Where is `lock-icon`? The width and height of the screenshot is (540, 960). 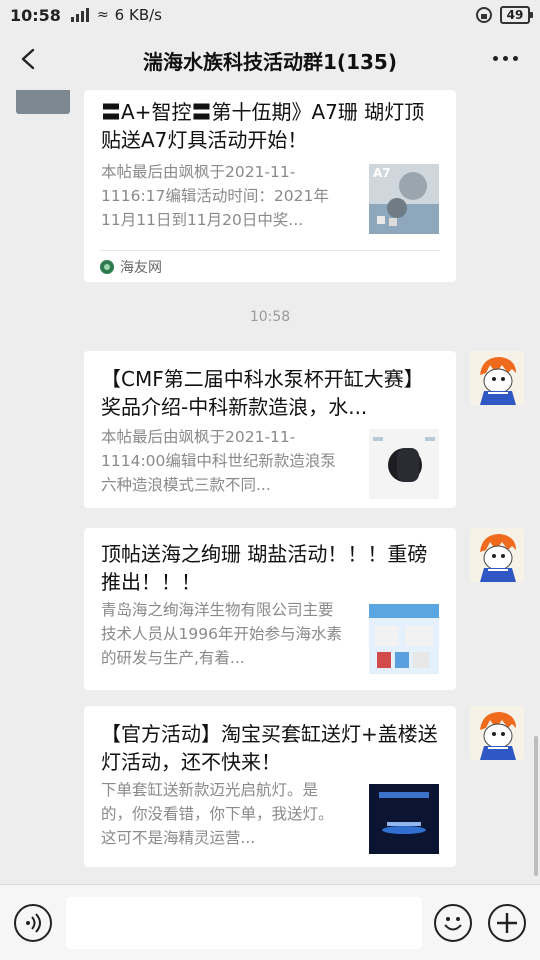
lock-icon is located at coordinates (484, 15).